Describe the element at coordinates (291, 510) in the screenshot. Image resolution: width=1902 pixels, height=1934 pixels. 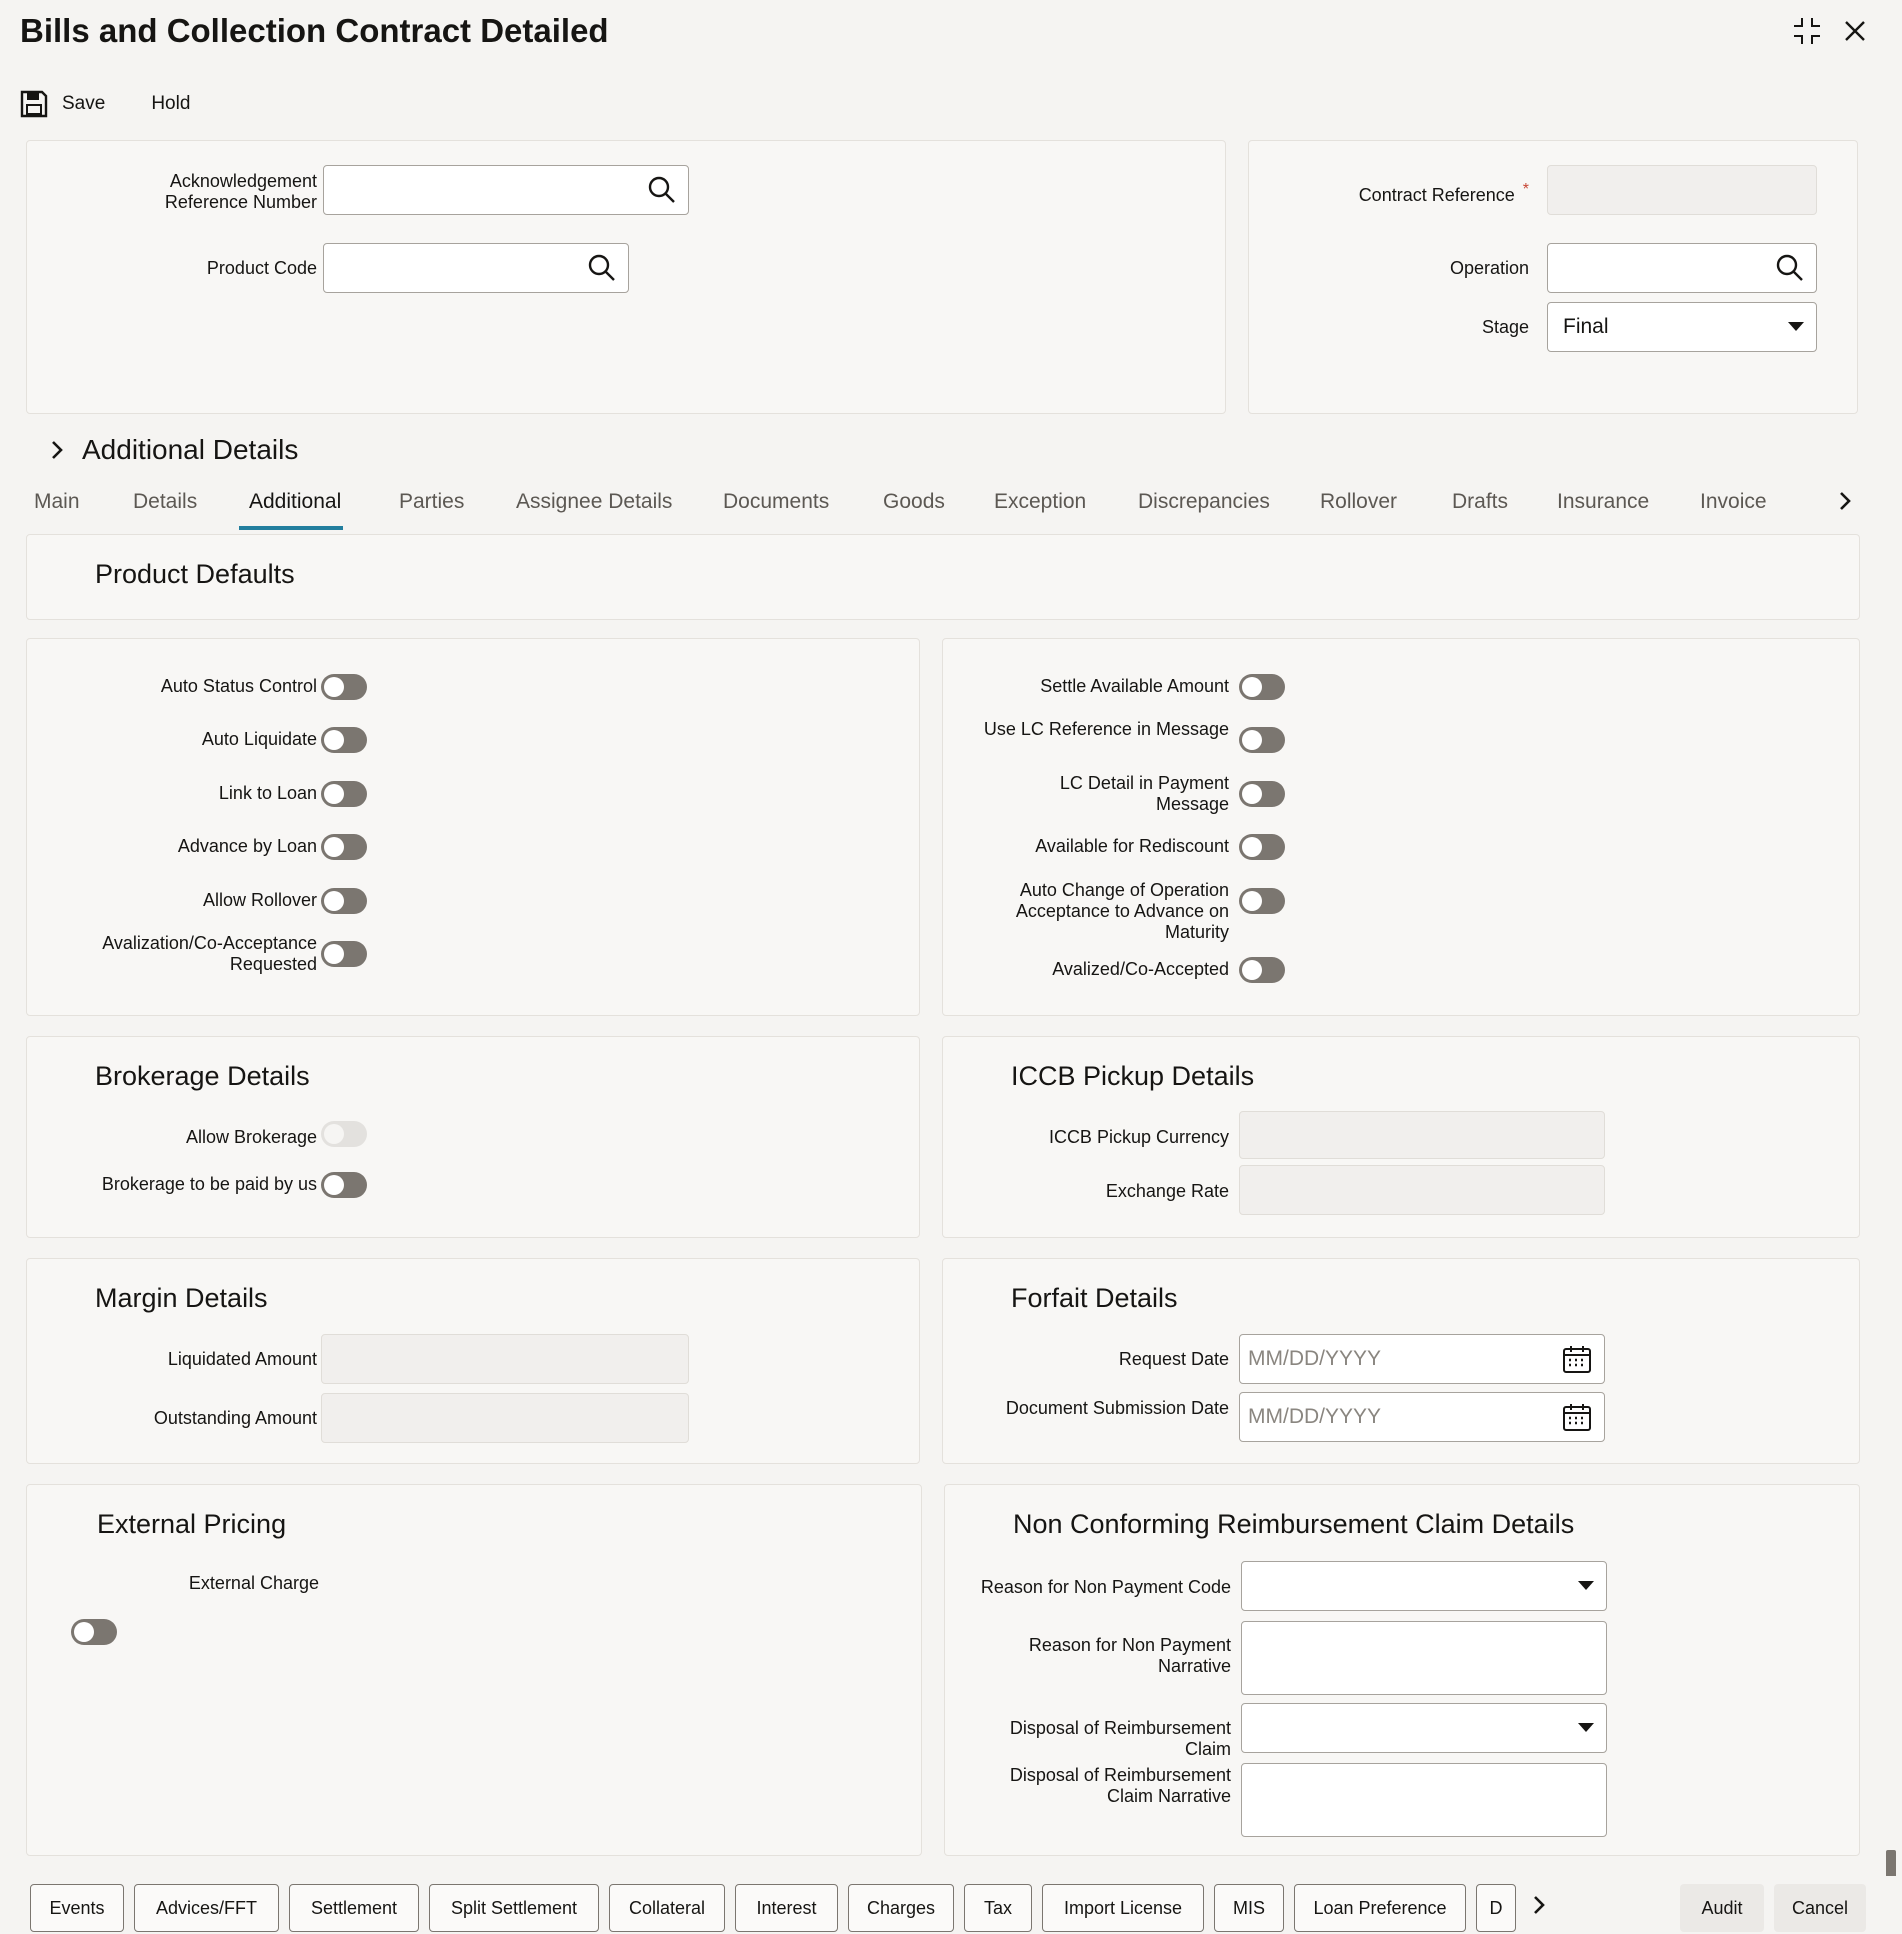
I see `tab-additional: Additional` at that location.